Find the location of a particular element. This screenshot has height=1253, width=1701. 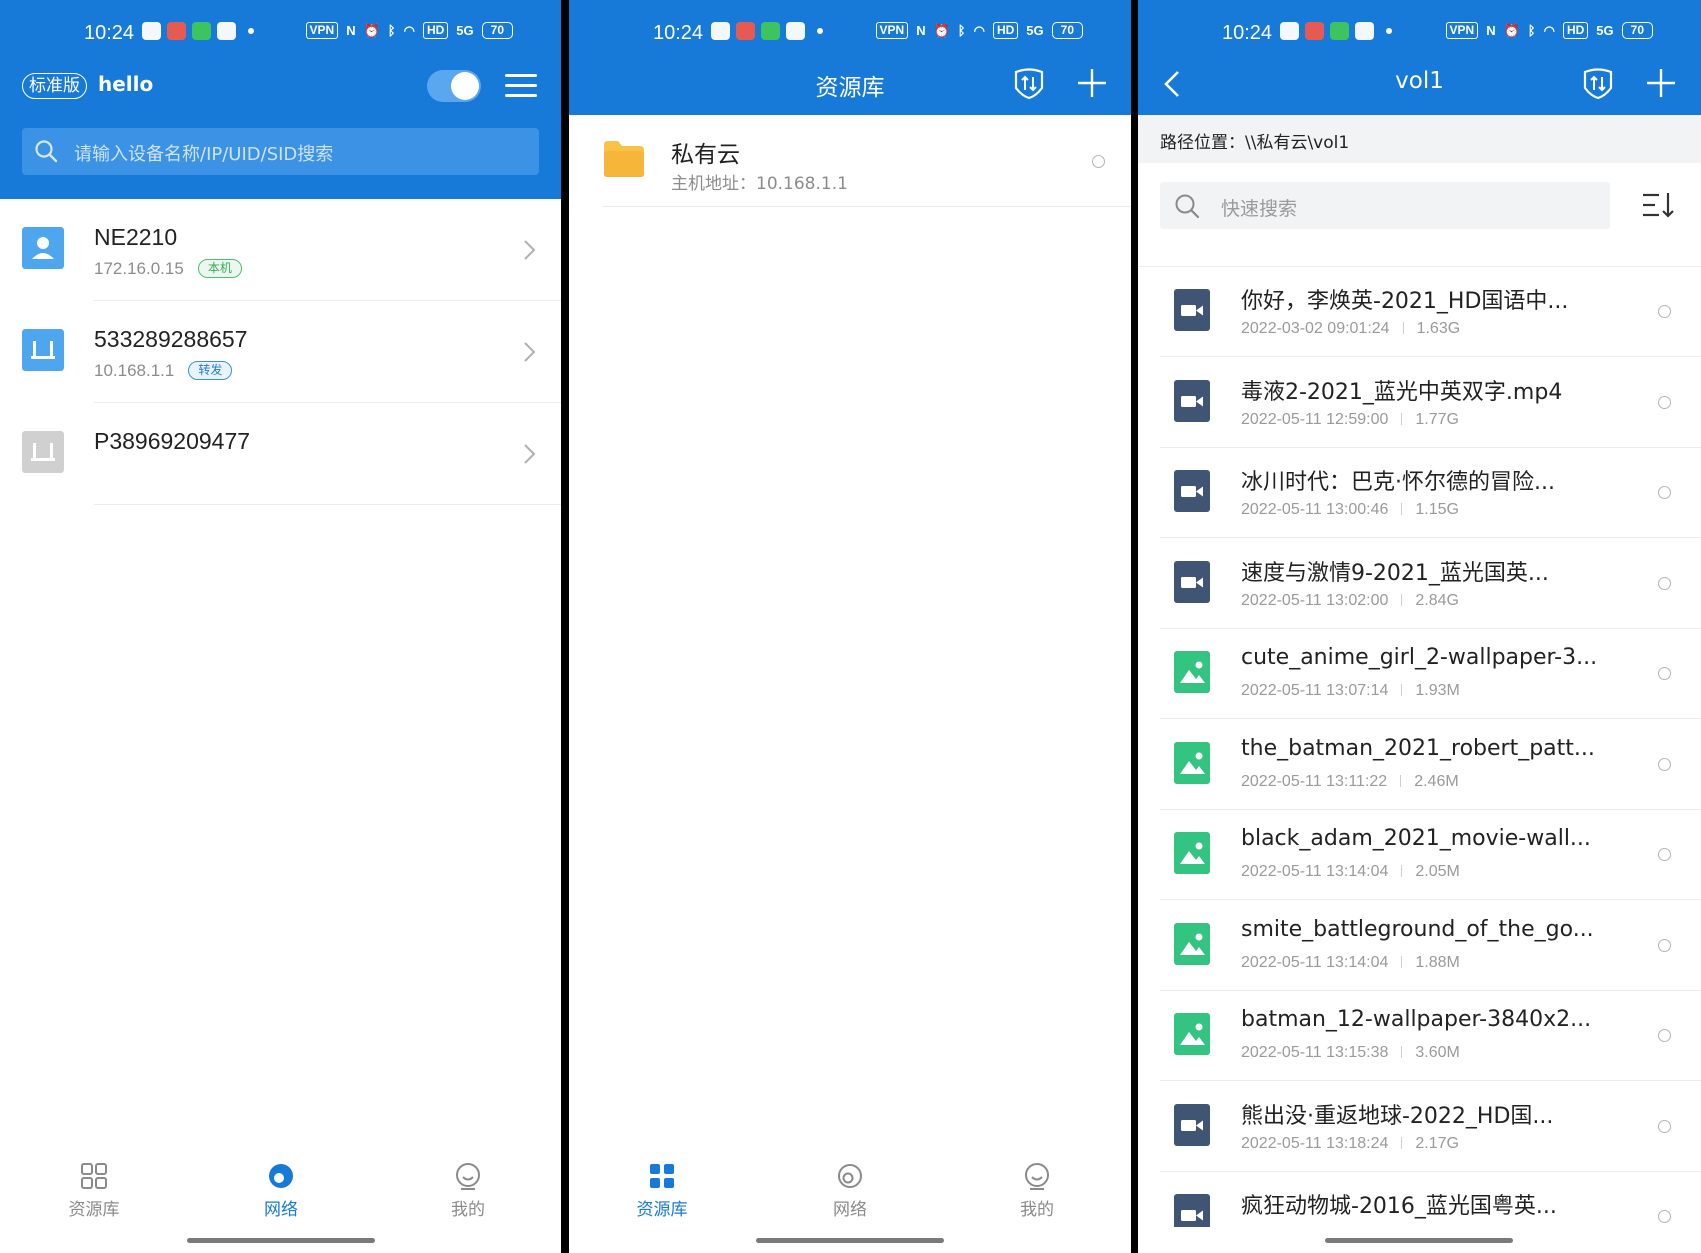

quick-search-input: 快速搜索 is located at coordinates (1385, 205).